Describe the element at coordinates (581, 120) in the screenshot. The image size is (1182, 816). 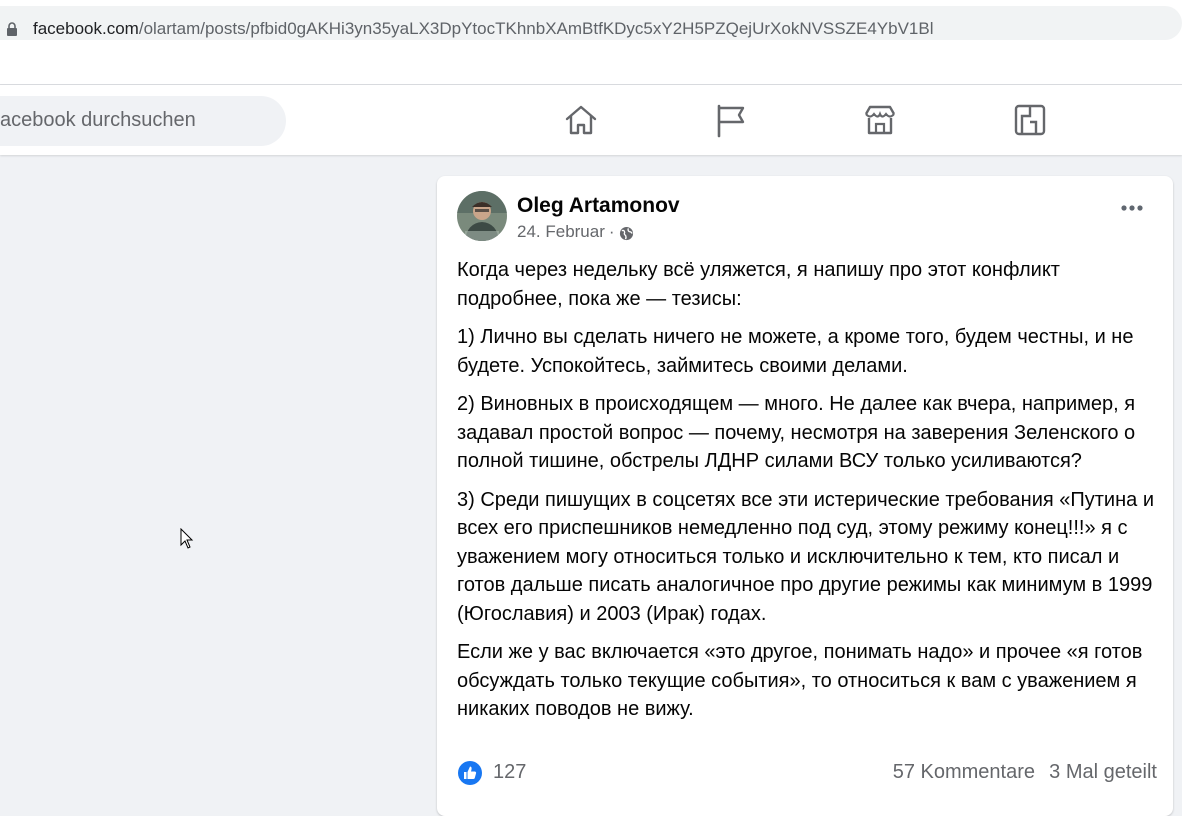
I see `home-icon` at that location.